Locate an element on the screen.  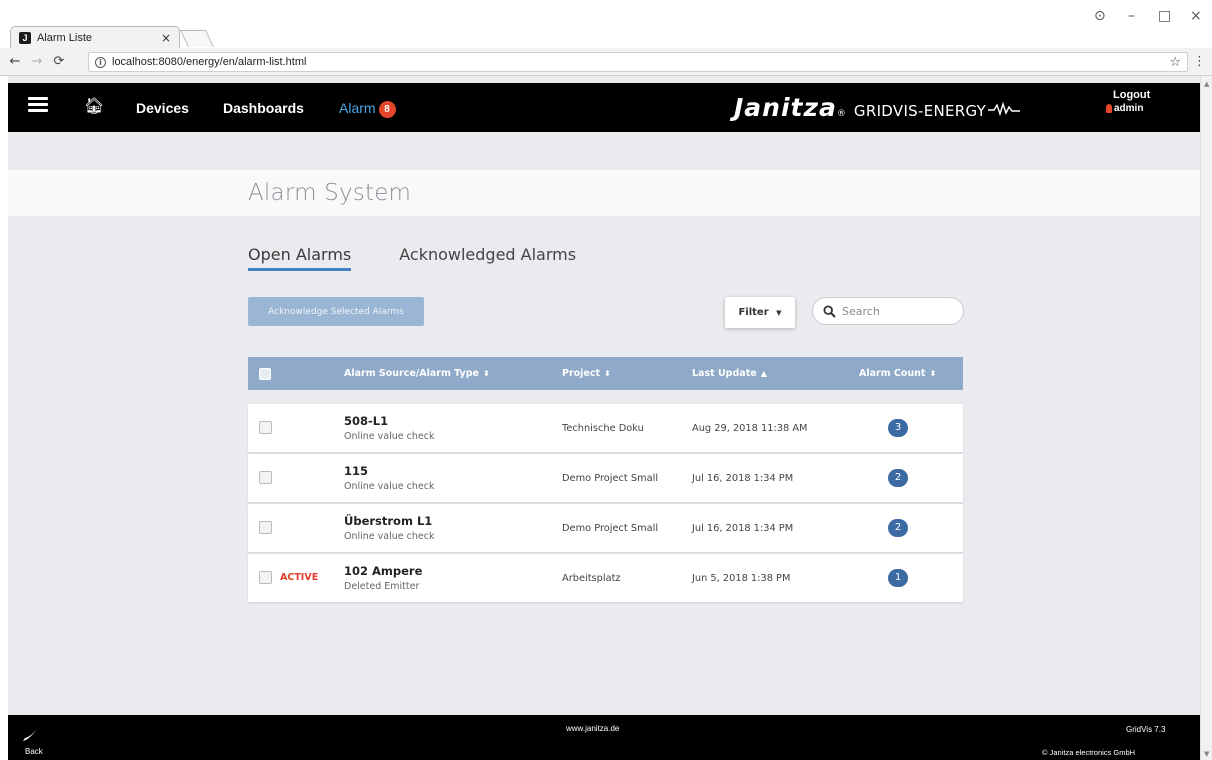
url-text: localhost:8080/energy/en/alarm-list.html is located at coordinates (637, 62).